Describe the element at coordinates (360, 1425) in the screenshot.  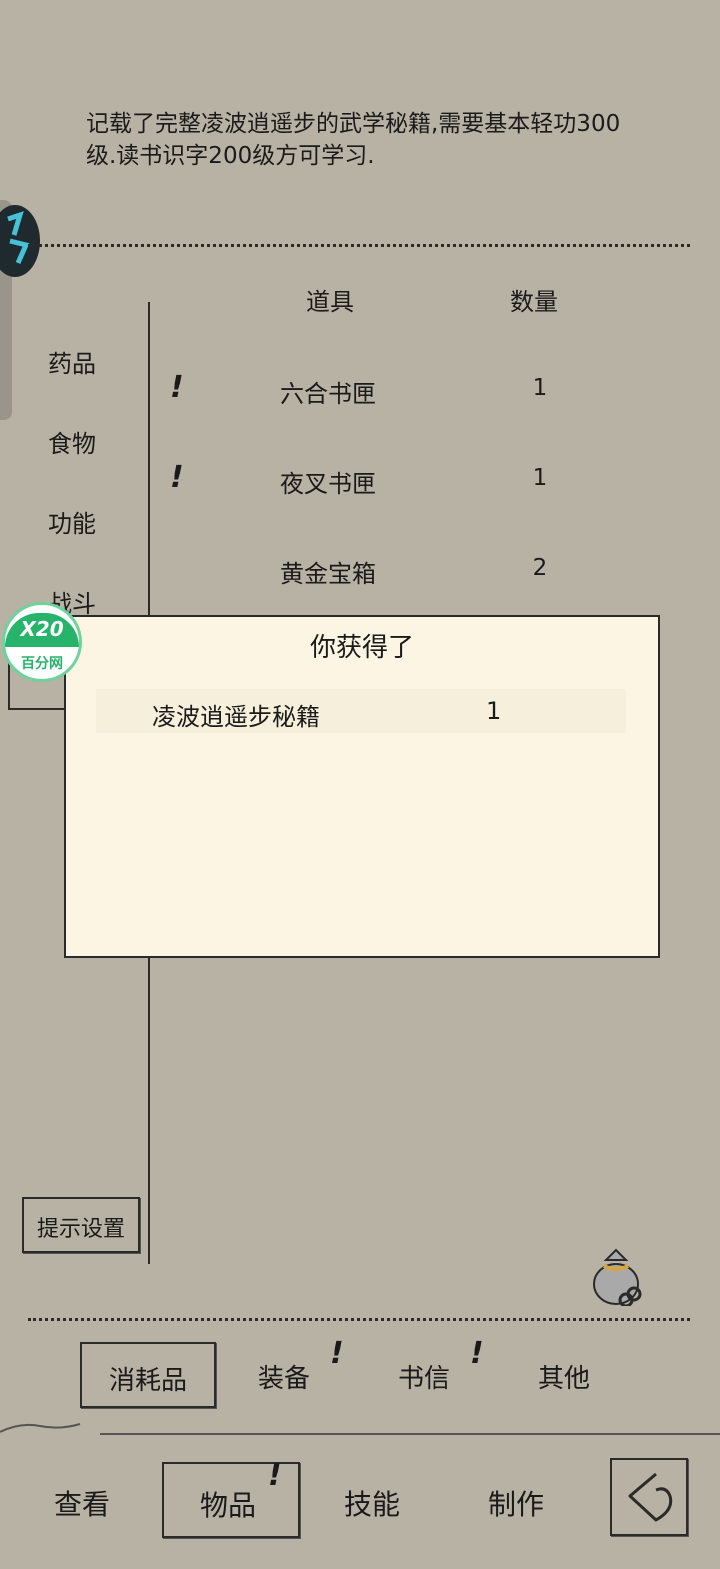
I see `decorative-divider` at that location.